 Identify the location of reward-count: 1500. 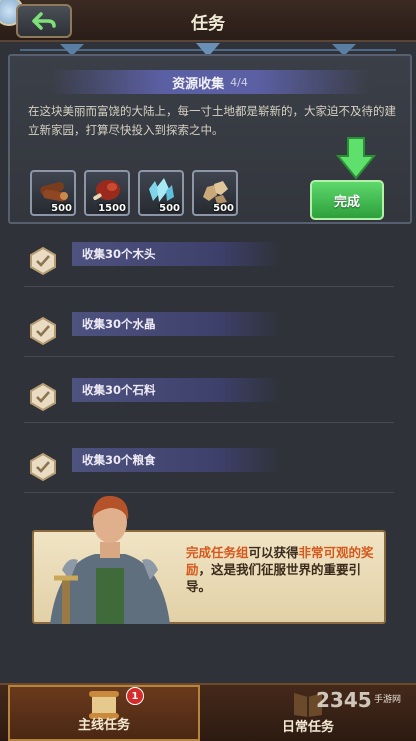
(112, 208).